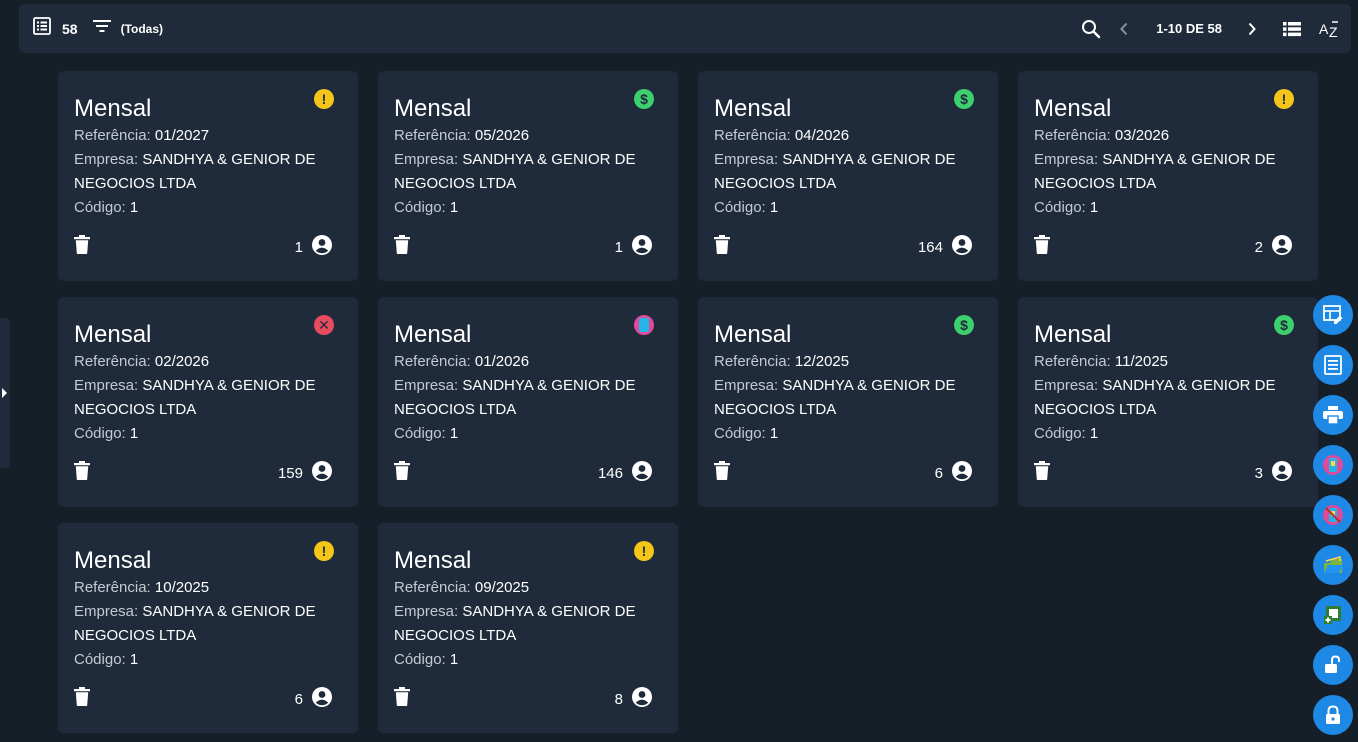 The image size is (1358, 742). Describe the element at coordinates (305, 473) in the screenshot. I see `users-indicator: 159` at that location.